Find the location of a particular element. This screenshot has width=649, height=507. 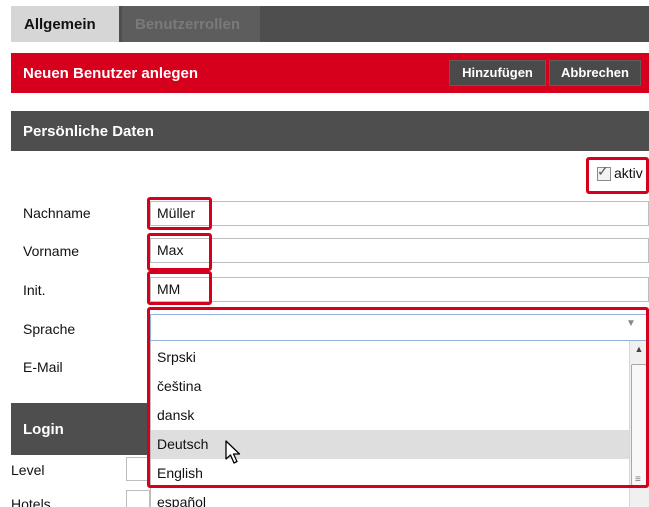

lastname-label: Nachname is located at coordinates (57, 213).